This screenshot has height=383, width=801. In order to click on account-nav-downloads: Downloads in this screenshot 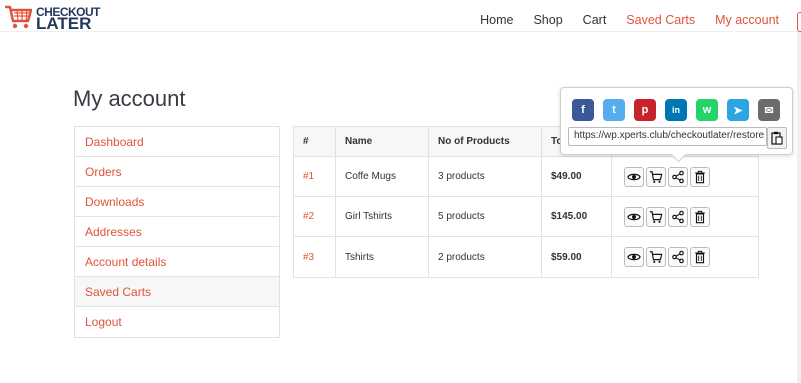, I will do `click(177, 202)`.